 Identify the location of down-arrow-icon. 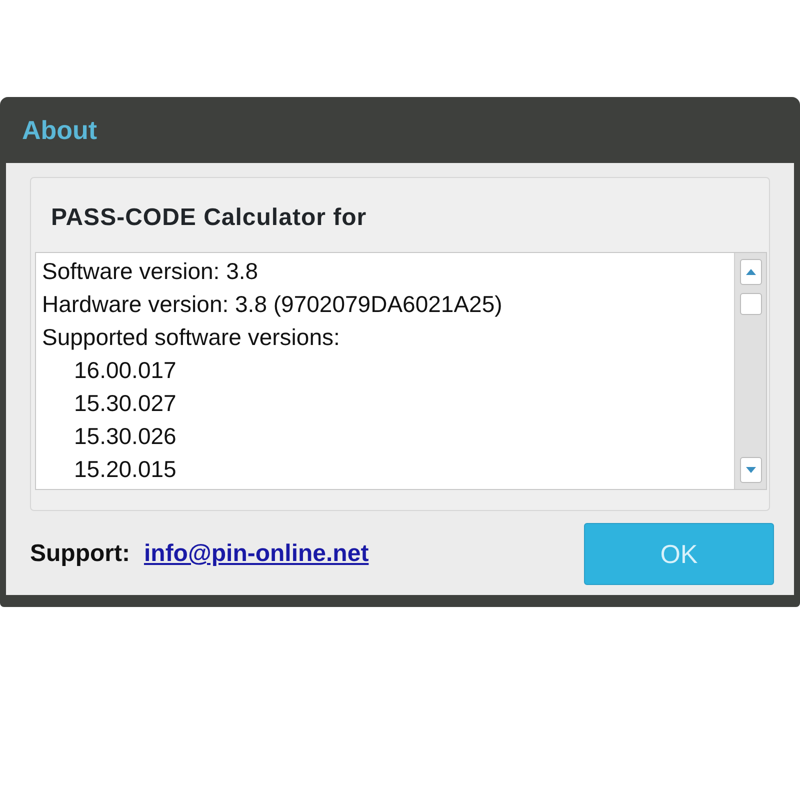
(751, 470).